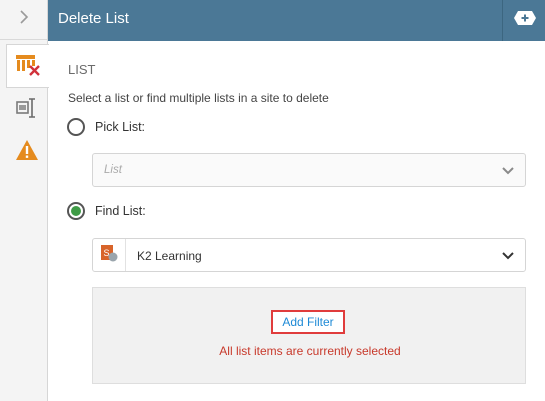 The height and width of the screenshot is (401, 545). Describe the element at coordinates (310, 351) in the screenshot. I see `filter-status-text: All list items are currently selected` at that location.